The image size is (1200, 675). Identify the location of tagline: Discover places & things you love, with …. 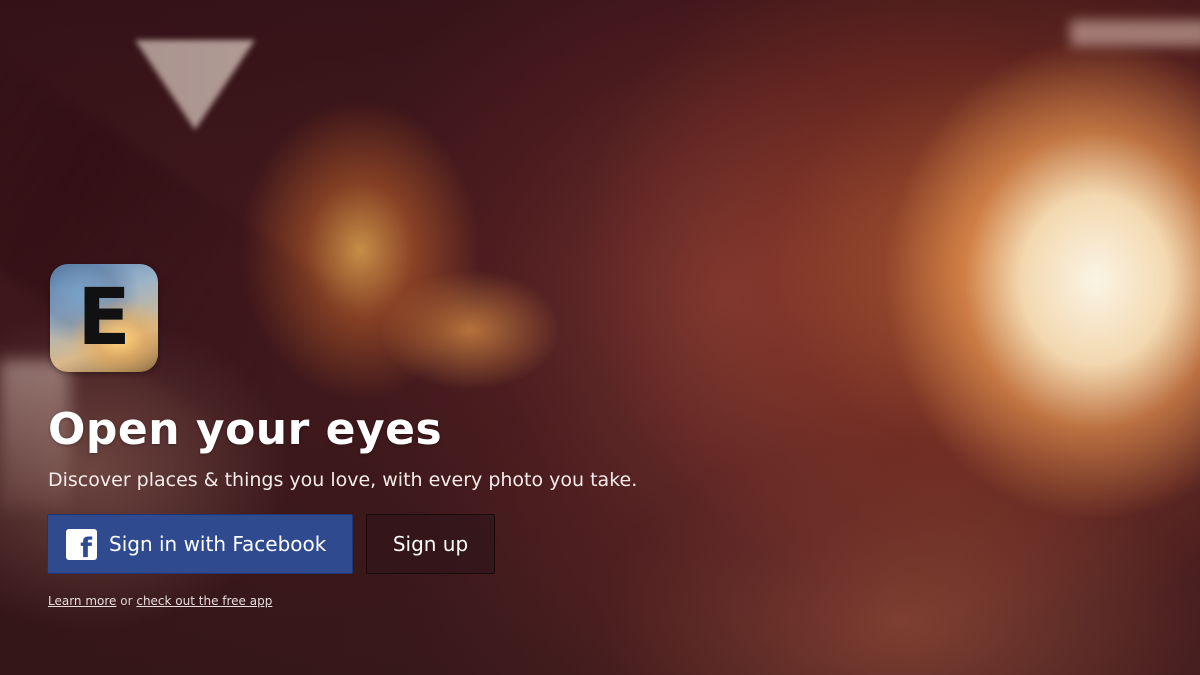
(343, 480).